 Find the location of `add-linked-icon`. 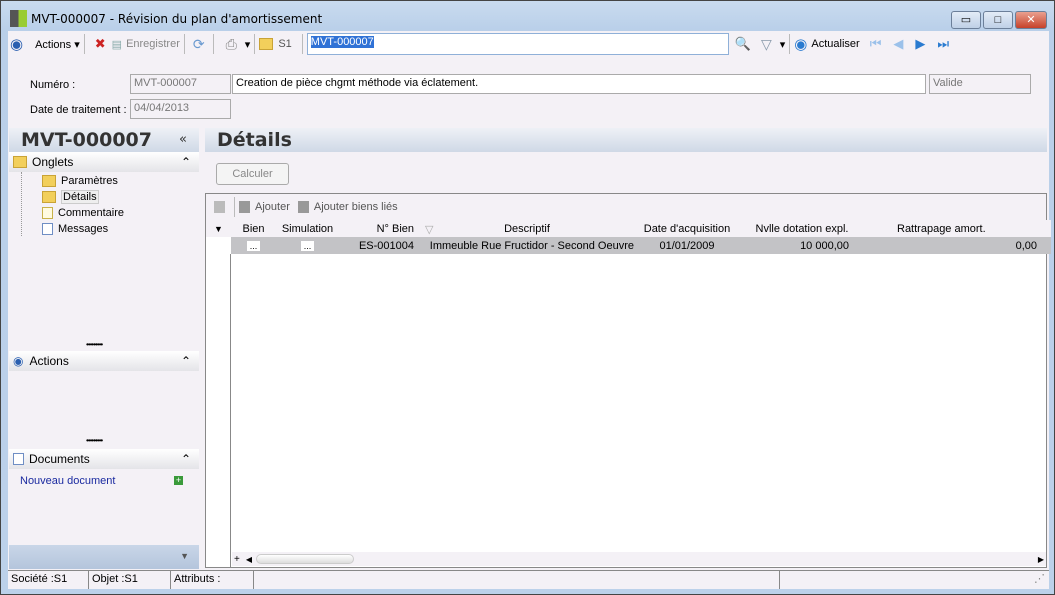

add-linked-icon is located at coordinates (303, 207).